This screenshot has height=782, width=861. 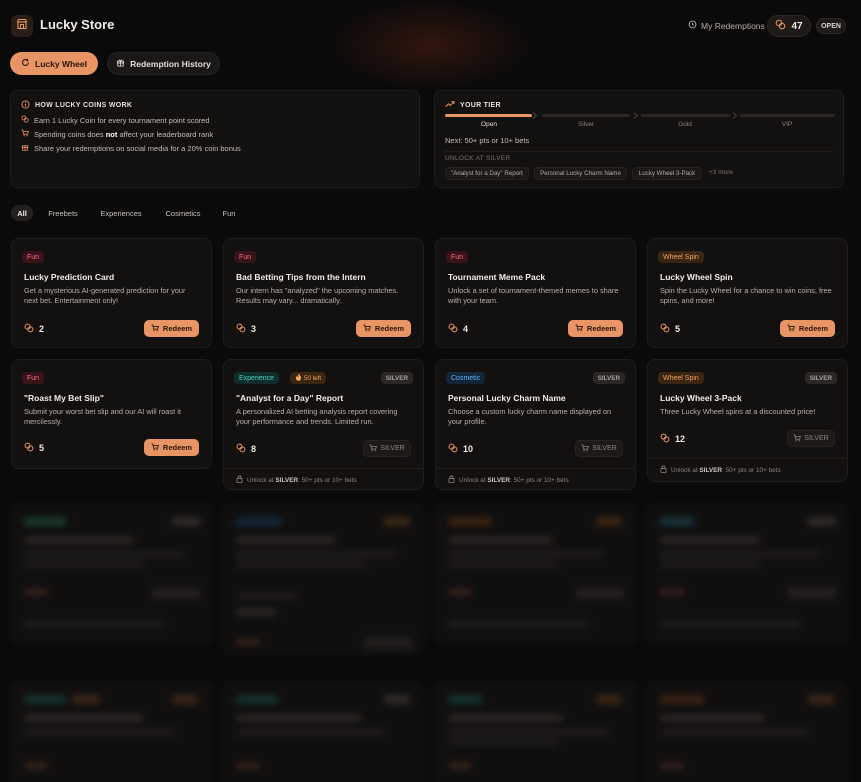 What do you see at coordinates (789, 26) in the screenshot?
I see `coin-balance: 47` at bounding box center [789, 26].